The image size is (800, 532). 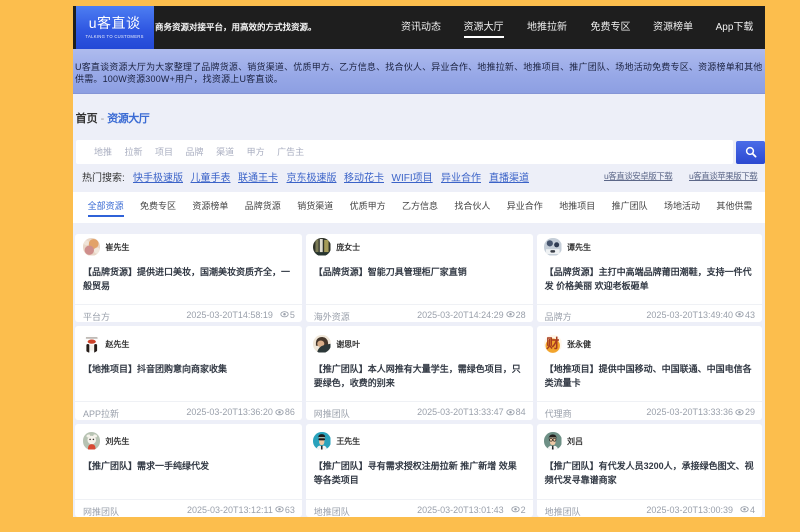 What do you see at coordinates (552, 343) in the screenshot?
I see `svg-text: 财` at bounding box center [552, 343].